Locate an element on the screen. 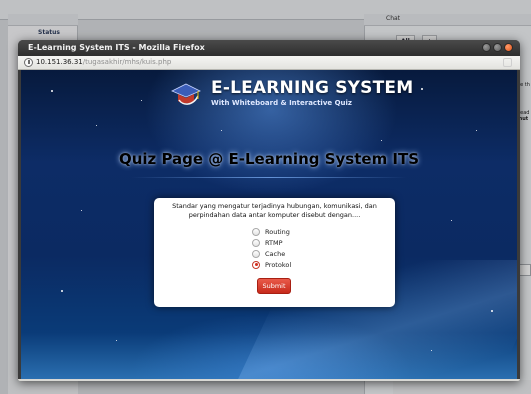 Image resolution: width=531 pixels, height=394 pixels. option-label: Routing is located at coordinates (277, 231).